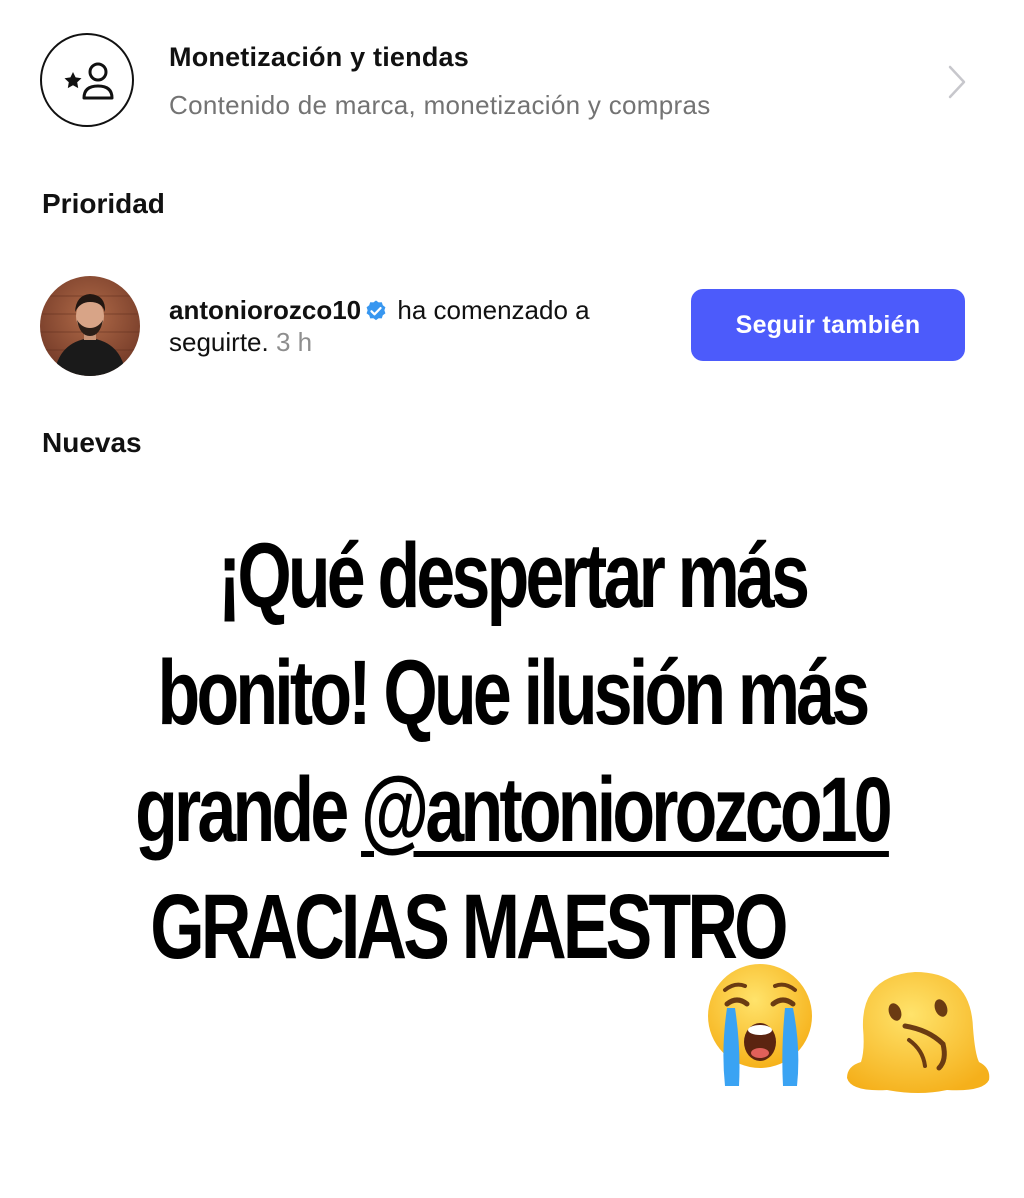 The width and height of the screenshot is (1024, 1198). Describe the element at coordinates (290, 342) in the screenshot. I see `notification-time: 3 h` at that location.